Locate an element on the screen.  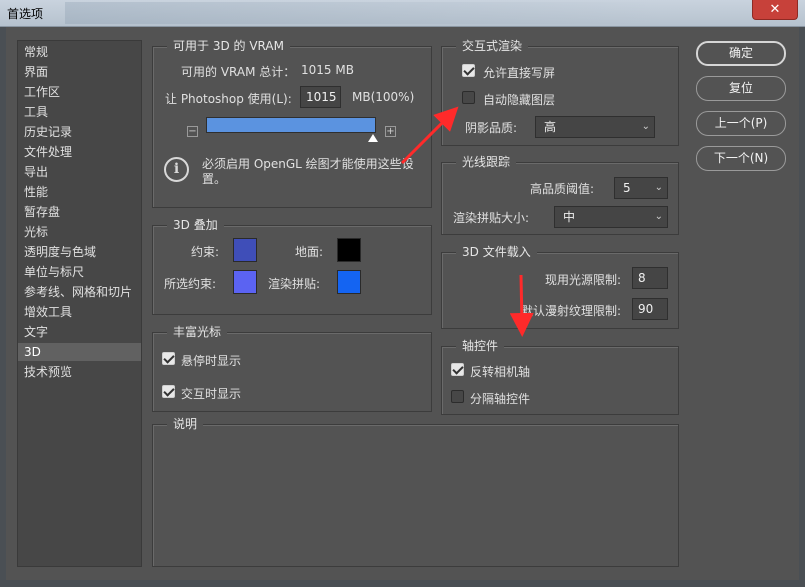
annotation-arrows is located at coordinates (467, 221).